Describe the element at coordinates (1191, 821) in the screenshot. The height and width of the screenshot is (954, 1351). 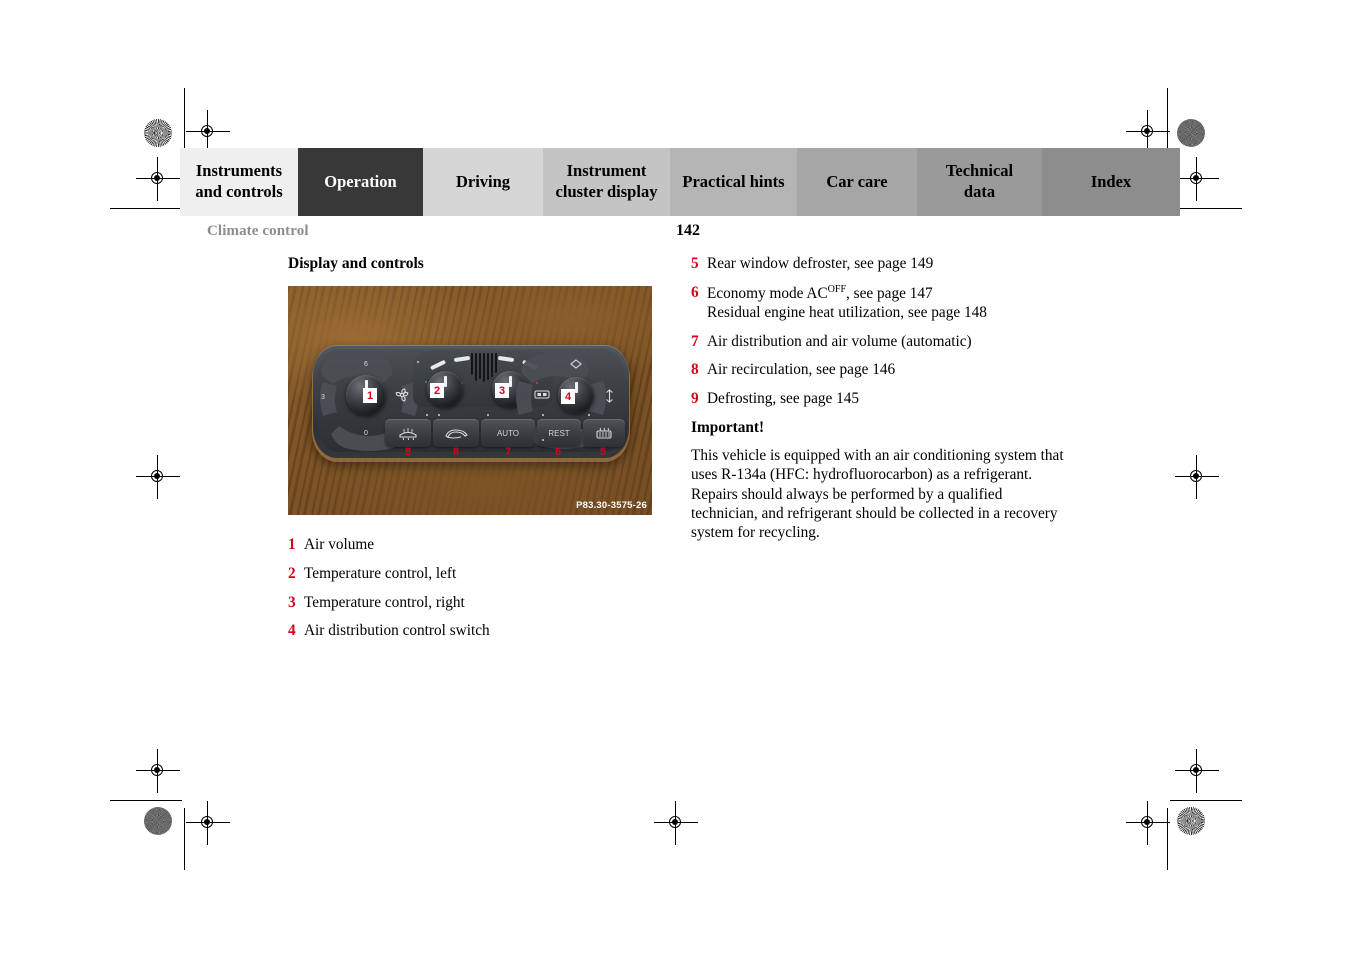
I see `star-target-bottom-right` at that location.